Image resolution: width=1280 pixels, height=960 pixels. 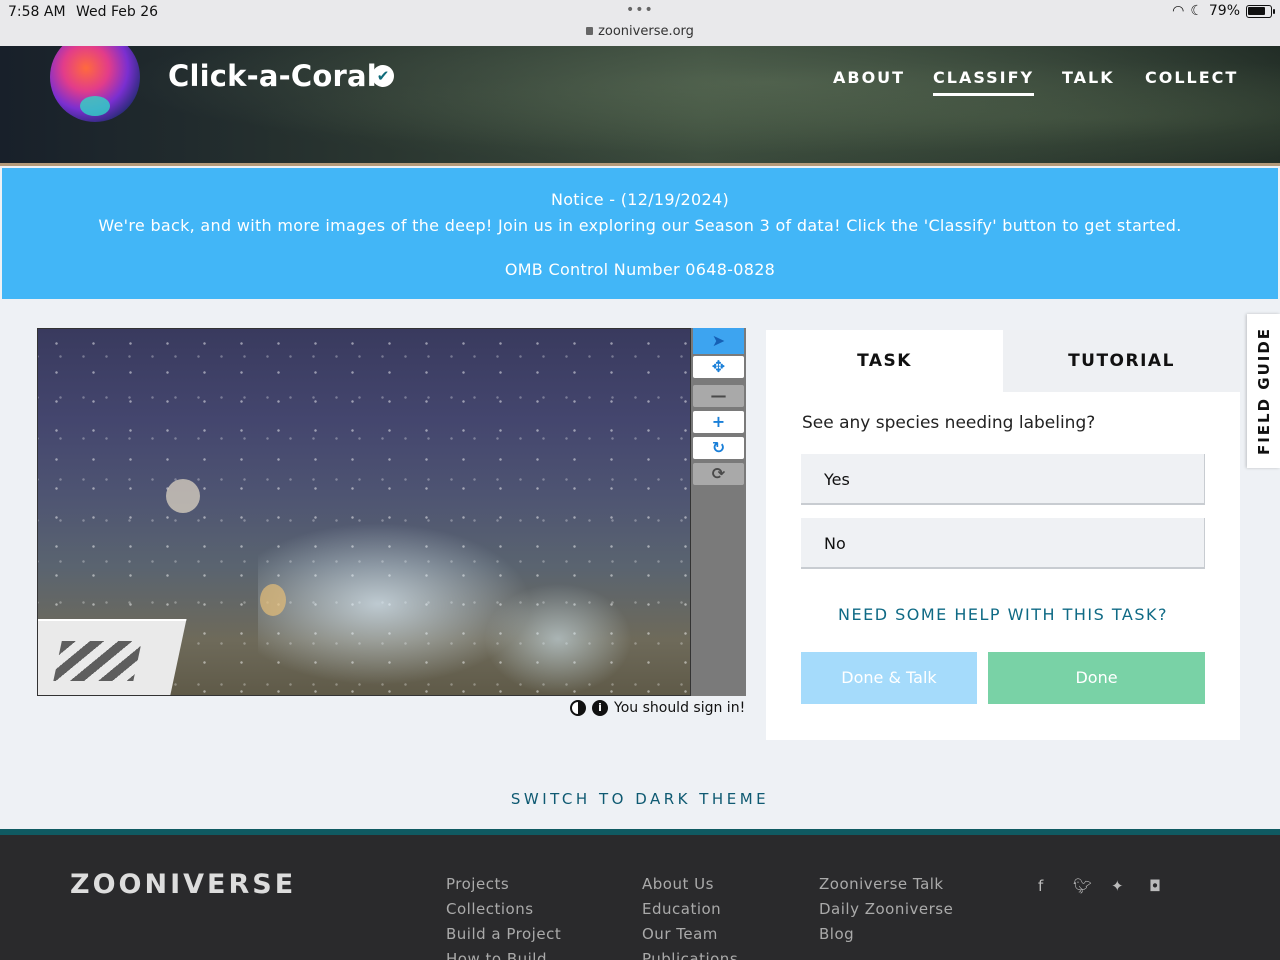 I want to click on footer-link: Projects, so click(x=503, y=887).